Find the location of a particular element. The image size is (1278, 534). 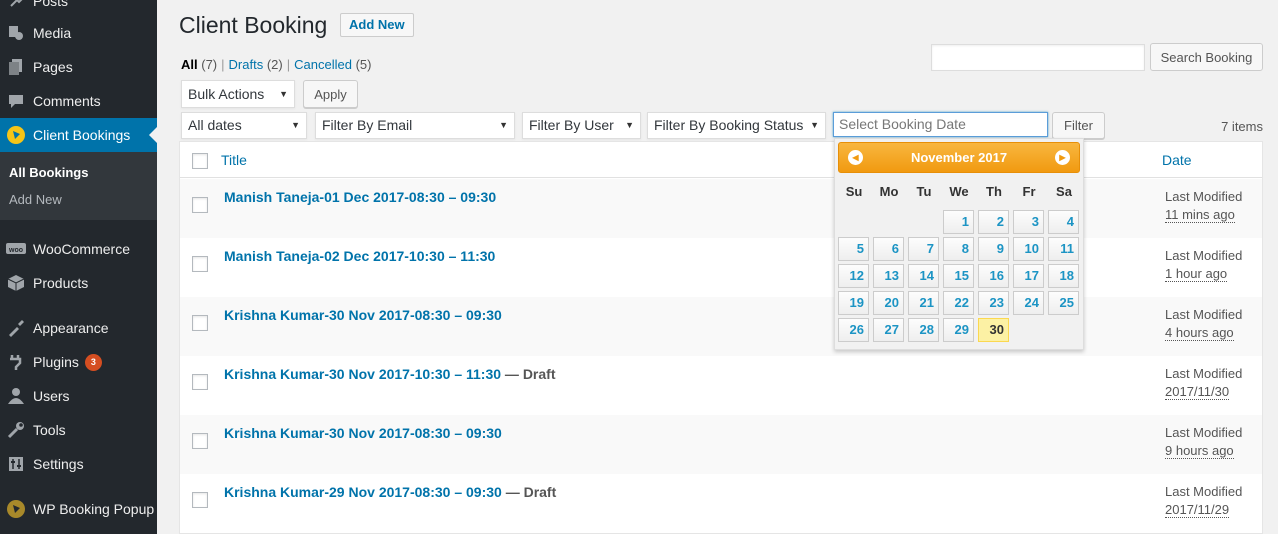

datepicker-day: 9 is located at coordinates (993, 249).